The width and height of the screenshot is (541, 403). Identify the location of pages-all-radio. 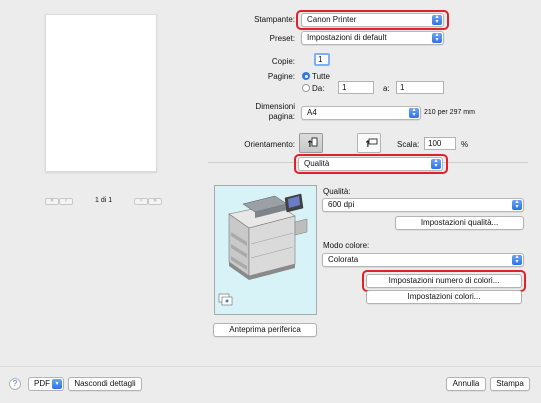
(306, 76).